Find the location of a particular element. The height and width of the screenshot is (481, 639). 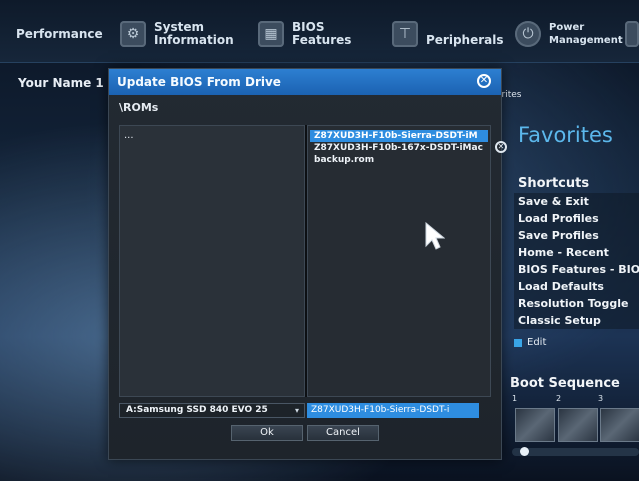

shortcut-load-profiles: Load Profiles is located at coordinates (576, 218).